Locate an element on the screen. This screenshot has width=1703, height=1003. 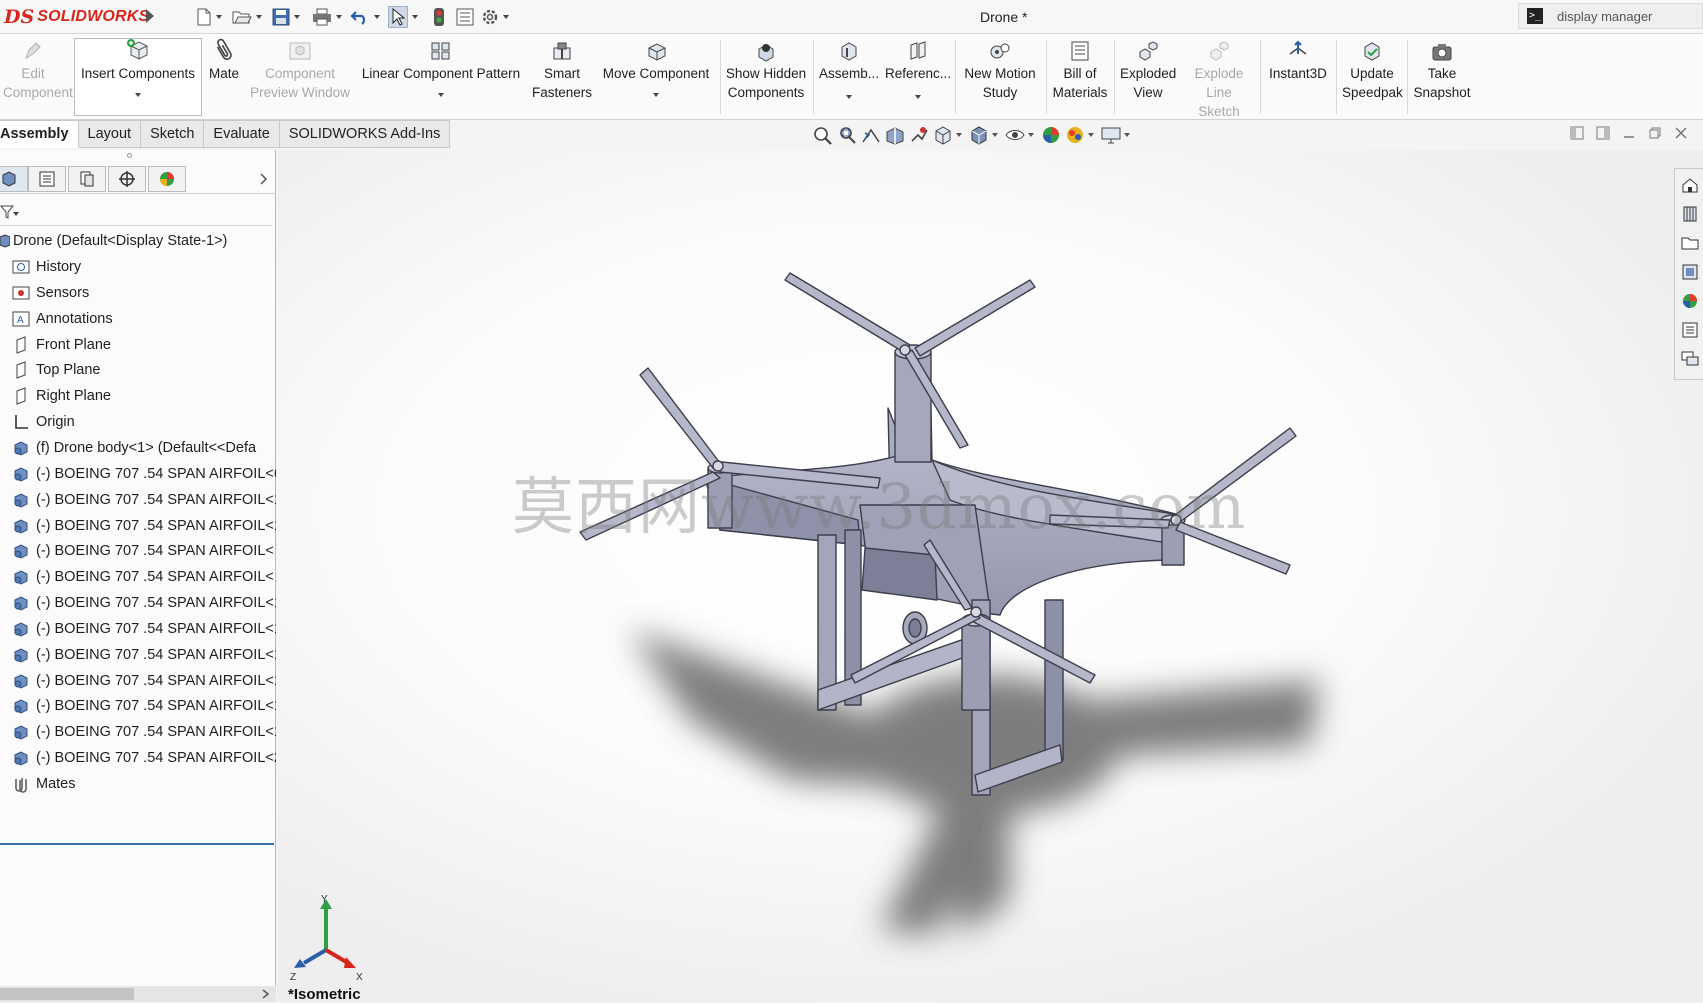
task-pane-forum-button is located at coordinates (1689, 358).